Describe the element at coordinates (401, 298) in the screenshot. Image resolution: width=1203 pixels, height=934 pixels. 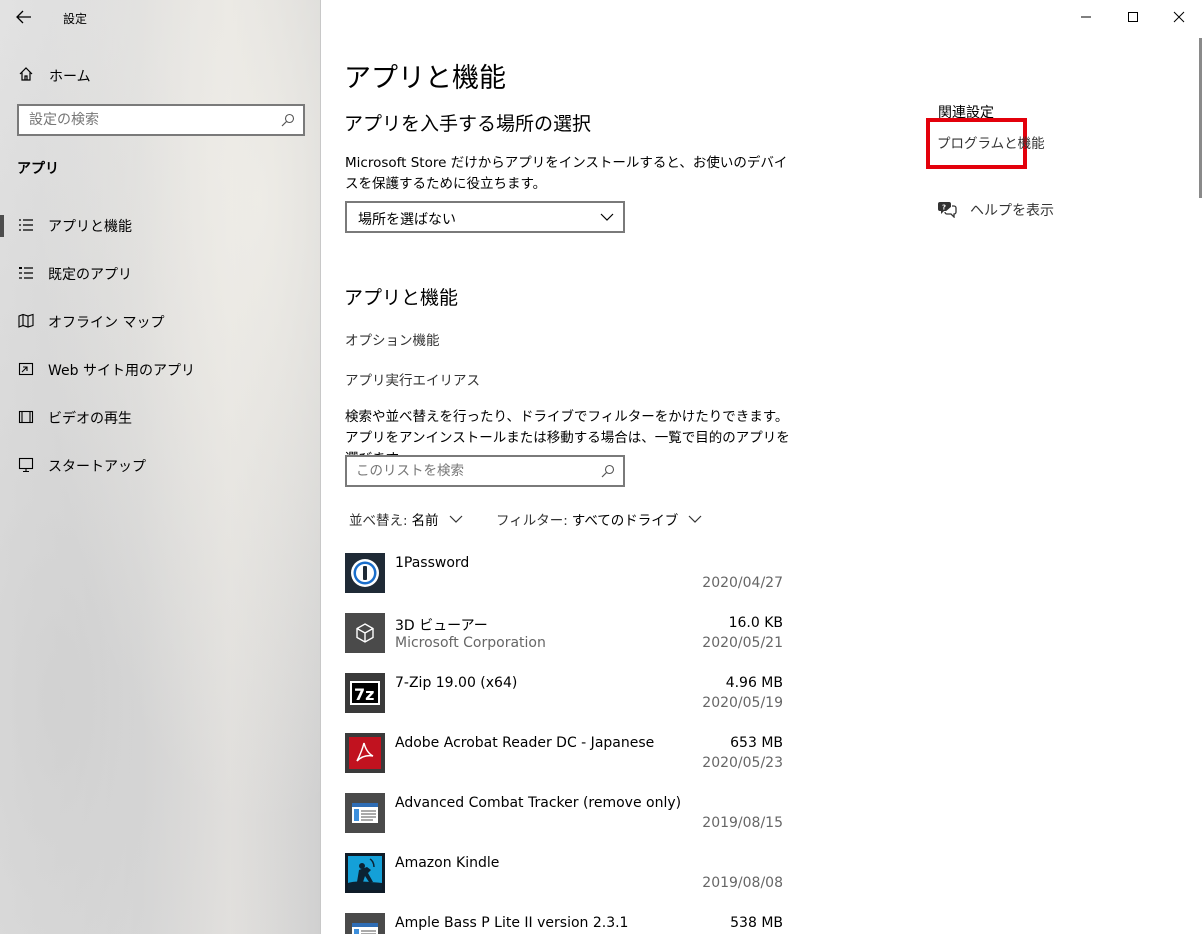
I see `apps-features-heading: アプリと機能` at that location.